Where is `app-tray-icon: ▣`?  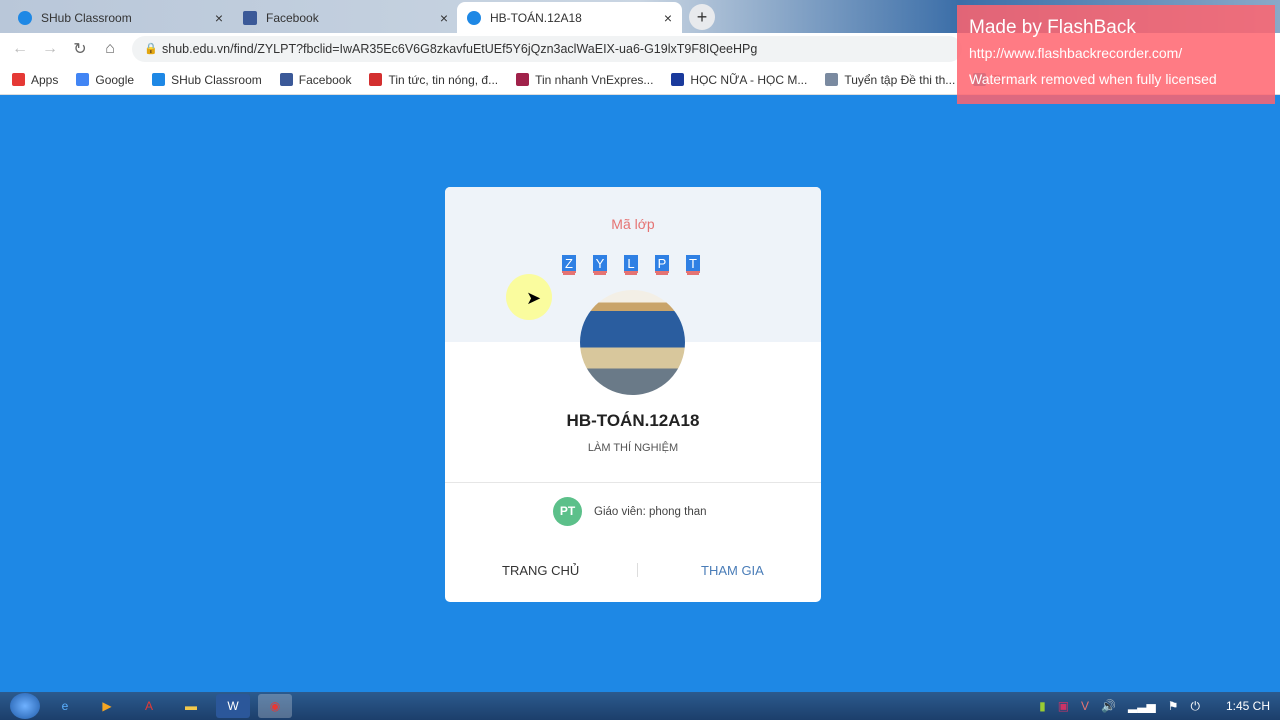 app-tray-icon: ▣ is located at coordinates (1063, 706).